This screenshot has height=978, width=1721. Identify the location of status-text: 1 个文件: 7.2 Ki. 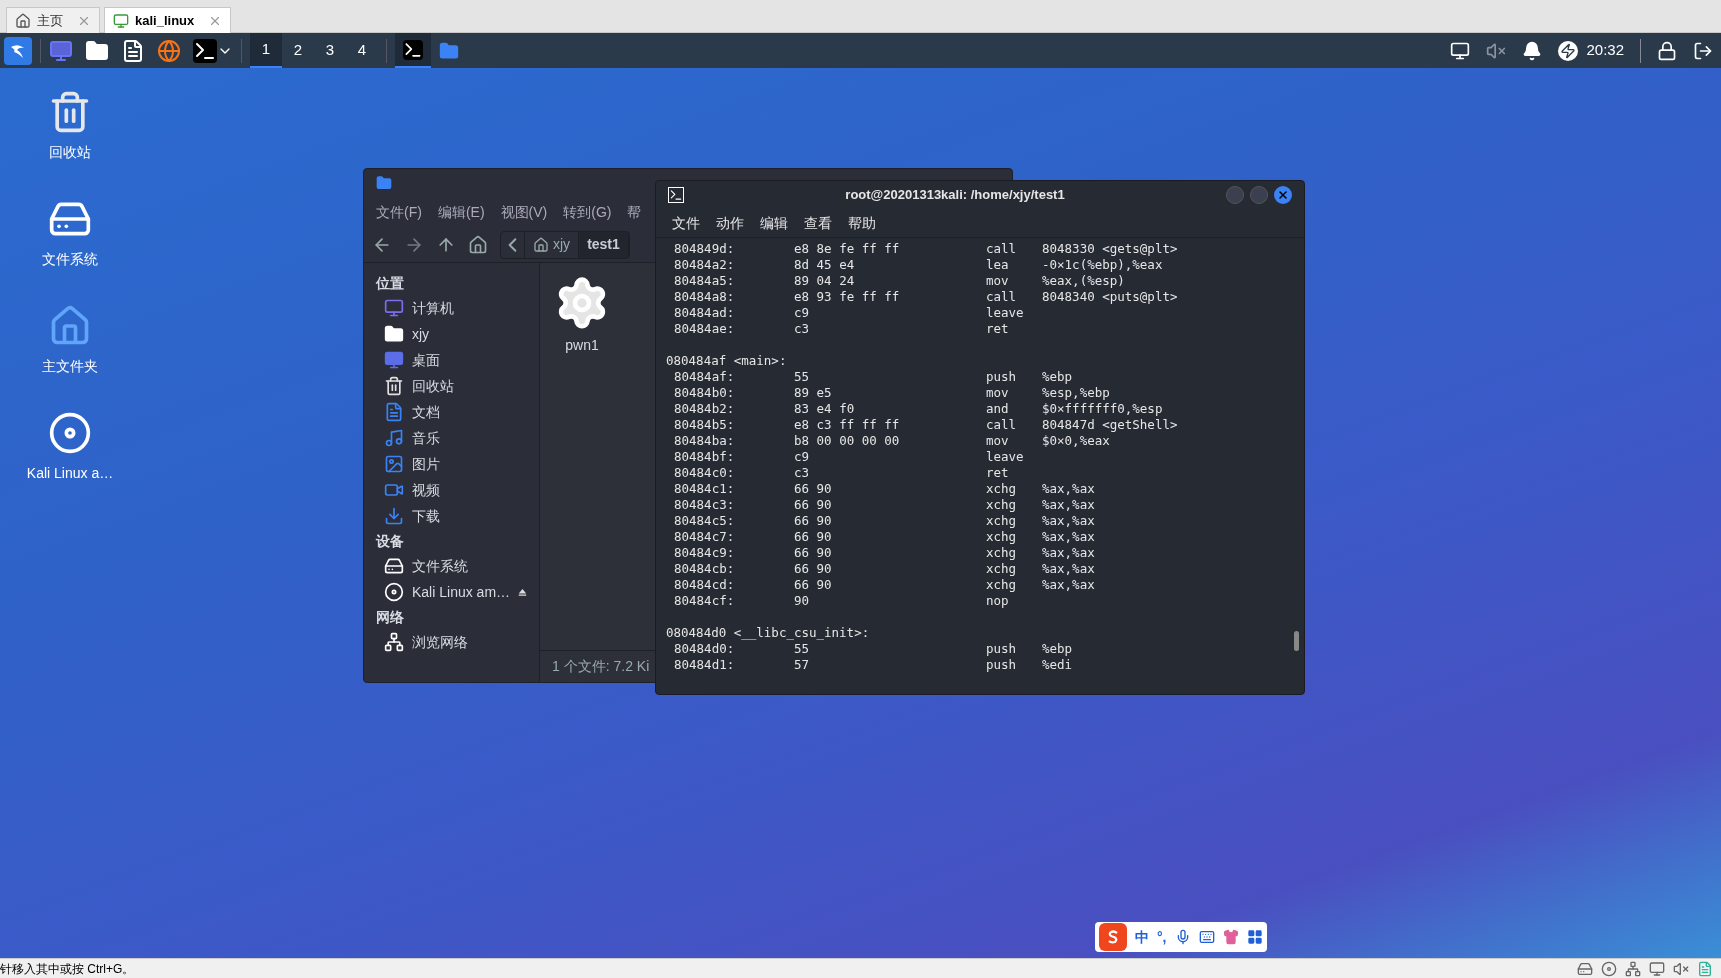
(601, 666).